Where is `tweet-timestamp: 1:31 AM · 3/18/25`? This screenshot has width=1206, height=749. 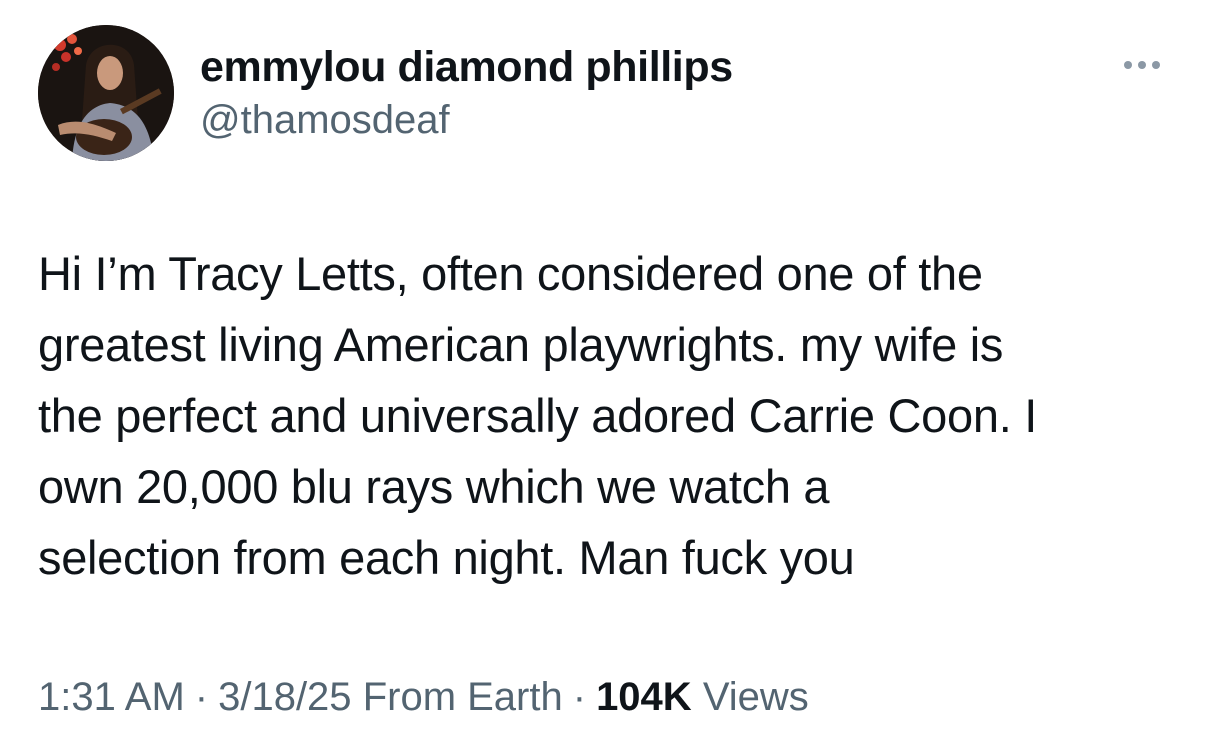 tweet-timestamp: 1:31 AM · 3/18/25 is located at coordinates (195, 697).